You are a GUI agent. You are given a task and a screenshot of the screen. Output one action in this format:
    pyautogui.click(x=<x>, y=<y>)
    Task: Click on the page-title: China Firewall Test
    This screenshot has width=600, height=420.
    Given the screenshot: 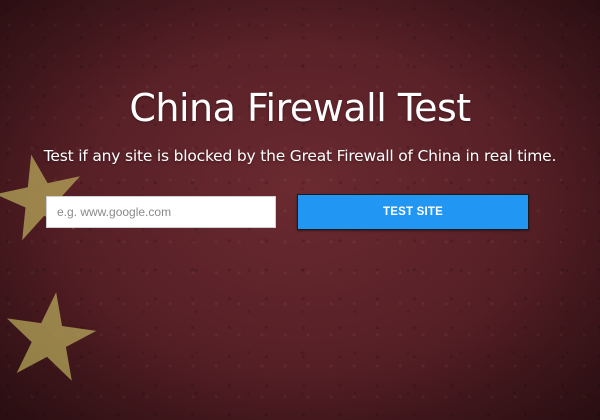 What is the action you would take?
    pyautogui.click(x=300, y=108)
    